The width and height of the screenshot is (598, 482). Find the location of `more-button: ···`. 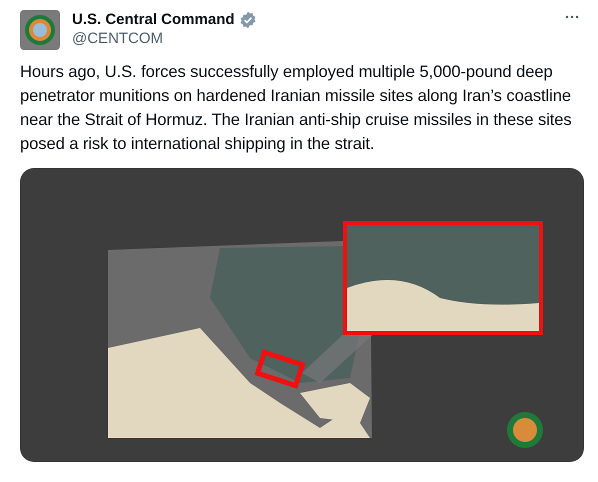

more-button: ··· is located at coordinates (572, 17).